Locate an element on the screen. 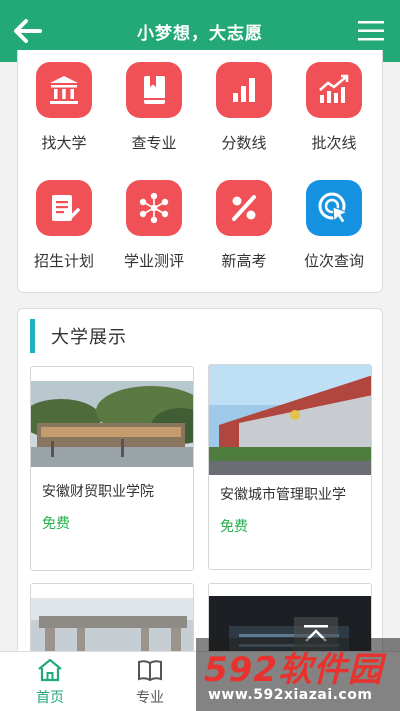 The image size is (400, 711). university-card: 安徽城市管理职业学 免费 is located at coordinates (290, 467).